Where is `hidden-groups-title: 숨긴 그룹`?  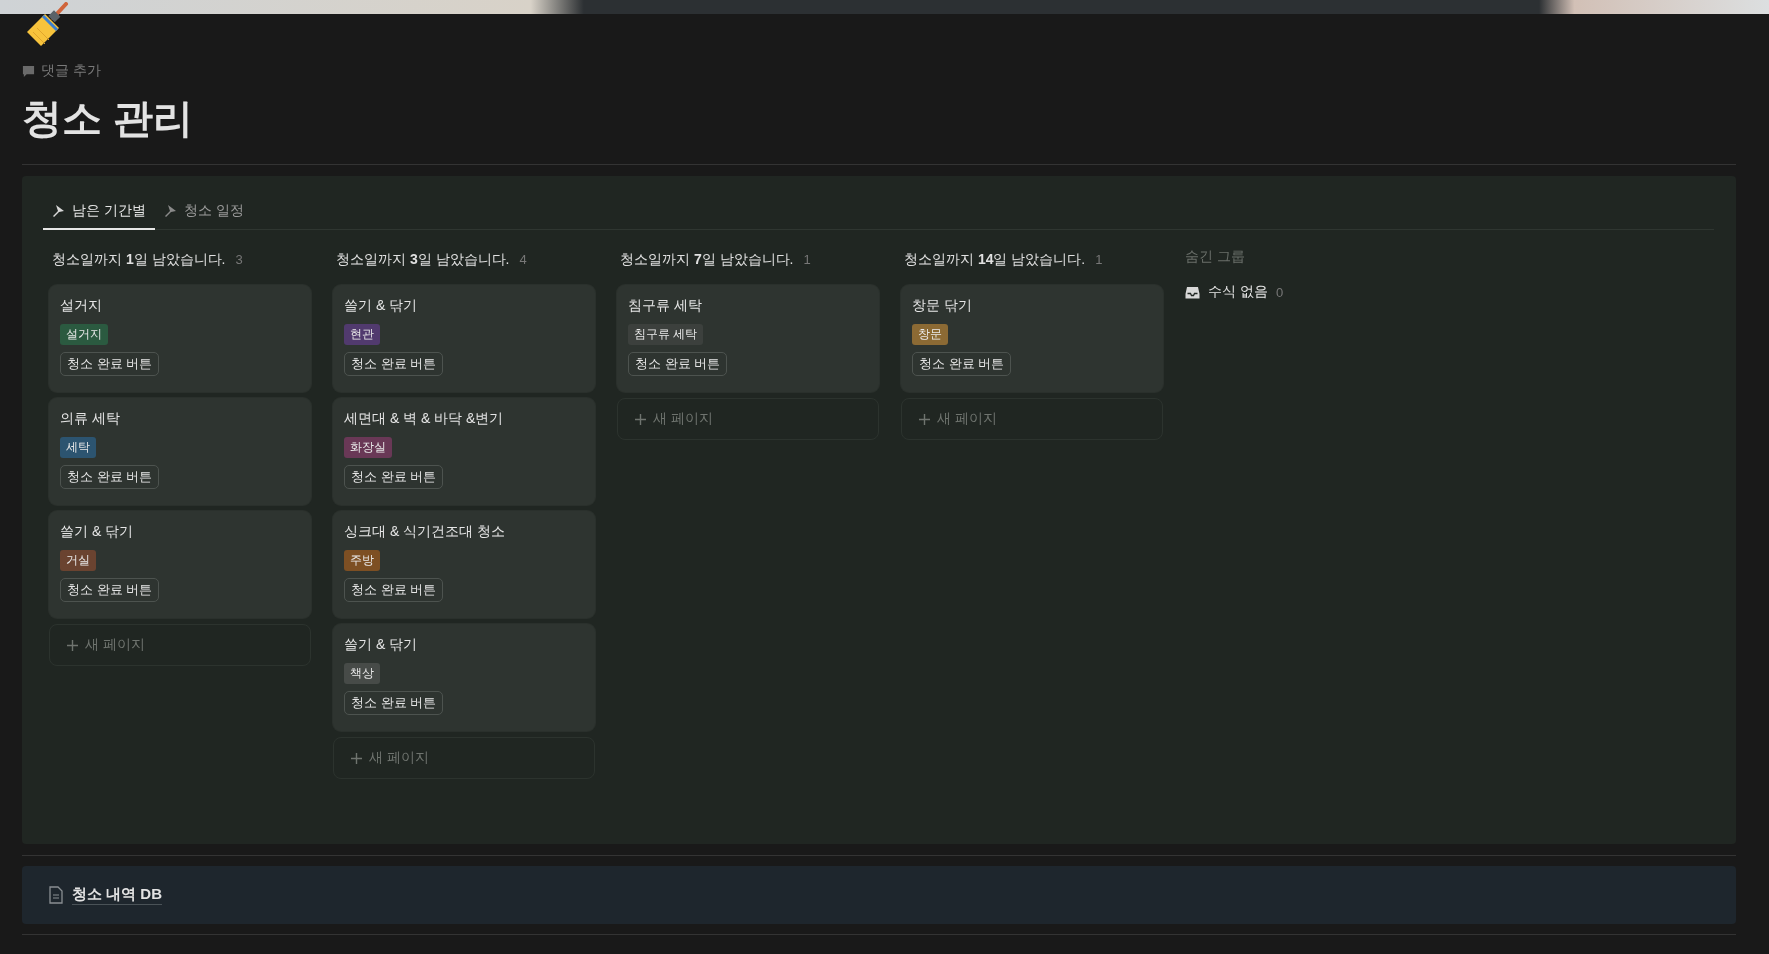
hidden-groups-title: 숨긴 그룹 is located at coordinates (1215, 256).